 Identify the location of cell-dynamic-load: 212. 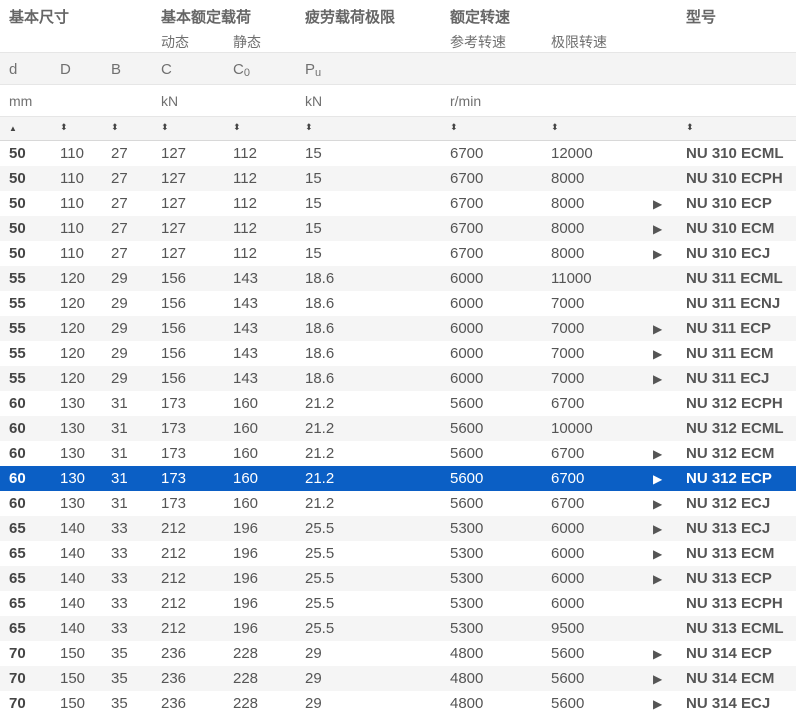
(174, 603).